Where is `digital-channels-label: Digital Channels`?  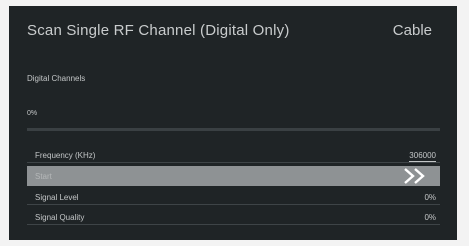 digital-channels-label: Digital Channels is located at coordinates (56, 78).